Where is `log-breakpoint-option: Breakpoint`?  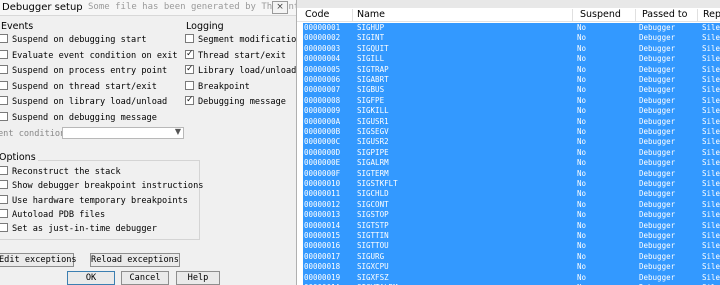 log-breakpoint-option: Breakpoint is located at coordinates (217, 87).